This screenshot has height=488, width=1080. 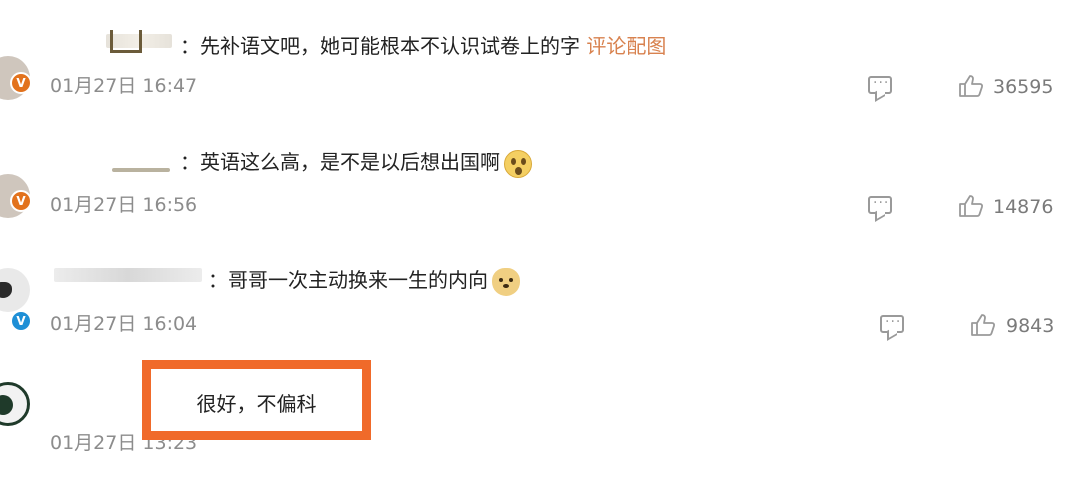 I want to click on comment-text-line: ：先补语文吧，她可能根本不认识试卷上的字 评论配图, so click(x=423, y=44).